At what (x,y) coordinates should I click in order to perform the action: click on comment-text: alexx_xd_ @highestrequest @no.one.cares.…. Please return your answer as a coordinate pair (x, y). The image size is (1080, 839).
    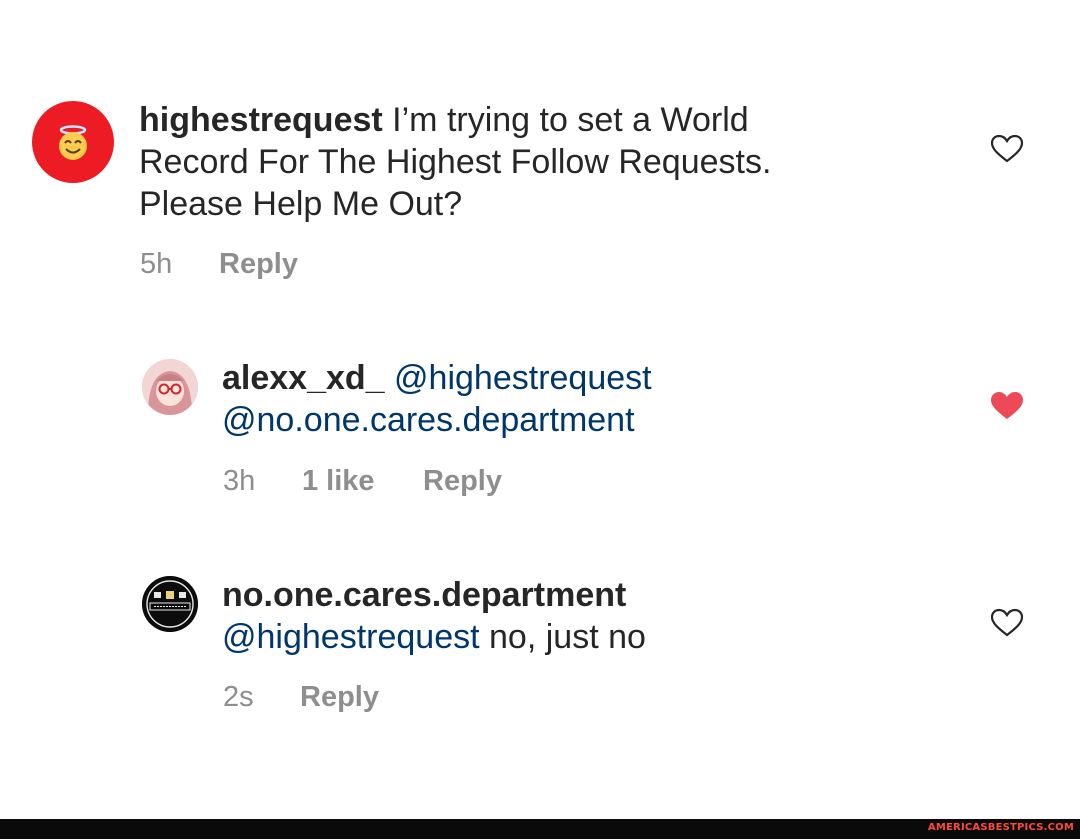
    Looking at the image, I should click on (437, 399).